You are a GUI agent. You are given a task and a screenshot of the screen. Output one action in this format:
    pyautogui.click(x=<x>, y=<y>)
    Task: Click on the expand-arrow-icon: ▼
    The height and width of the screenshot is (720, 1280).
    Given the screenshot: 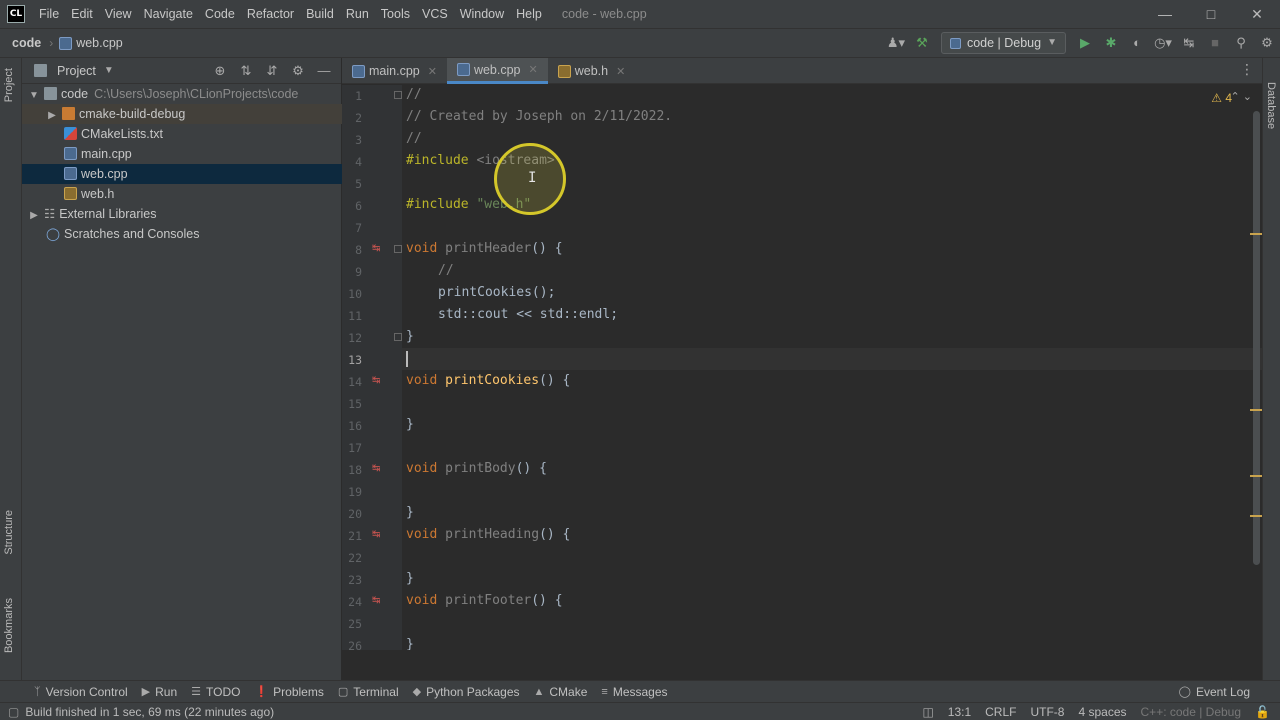 What is the action you would take?
    pyautogui.click(x=34, y=96)
    